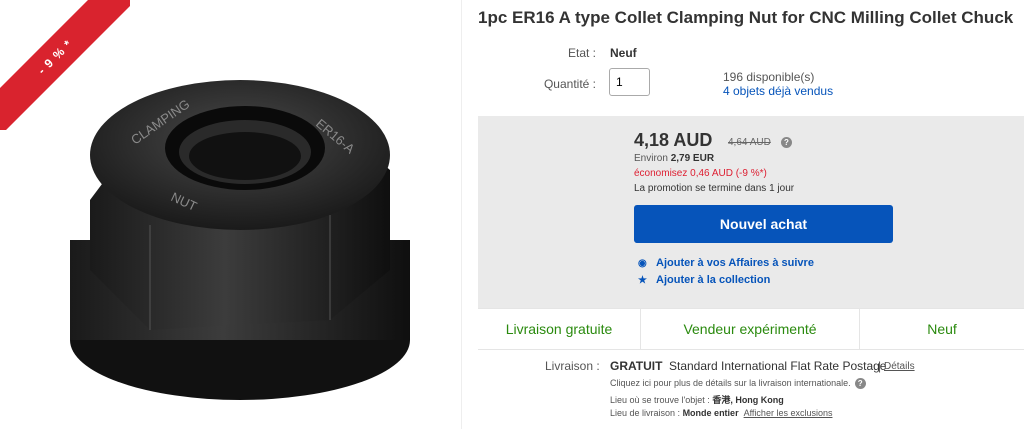 This screenshot has height=429, width=1024. What do you see at coordinates (735, 263) in the screenshot?
I see `watch-link-label: Ajouter à vos Affaires à suivre` at bounding box center [735, 263].